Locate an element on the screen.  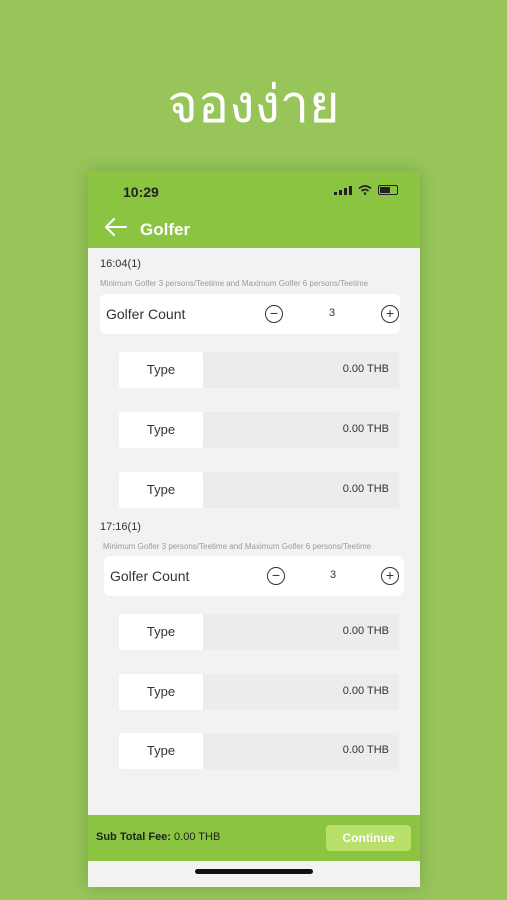
page-title: Golfer is located at coordinates (165, 229).